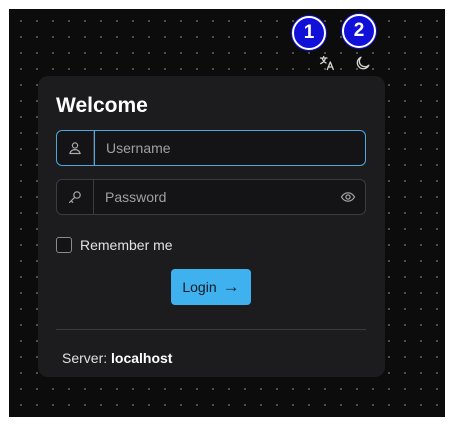 Image resolution: width=451 pixels, height=425 pixels. I want to click on server-info: Server: localhost, so click(117, 358).